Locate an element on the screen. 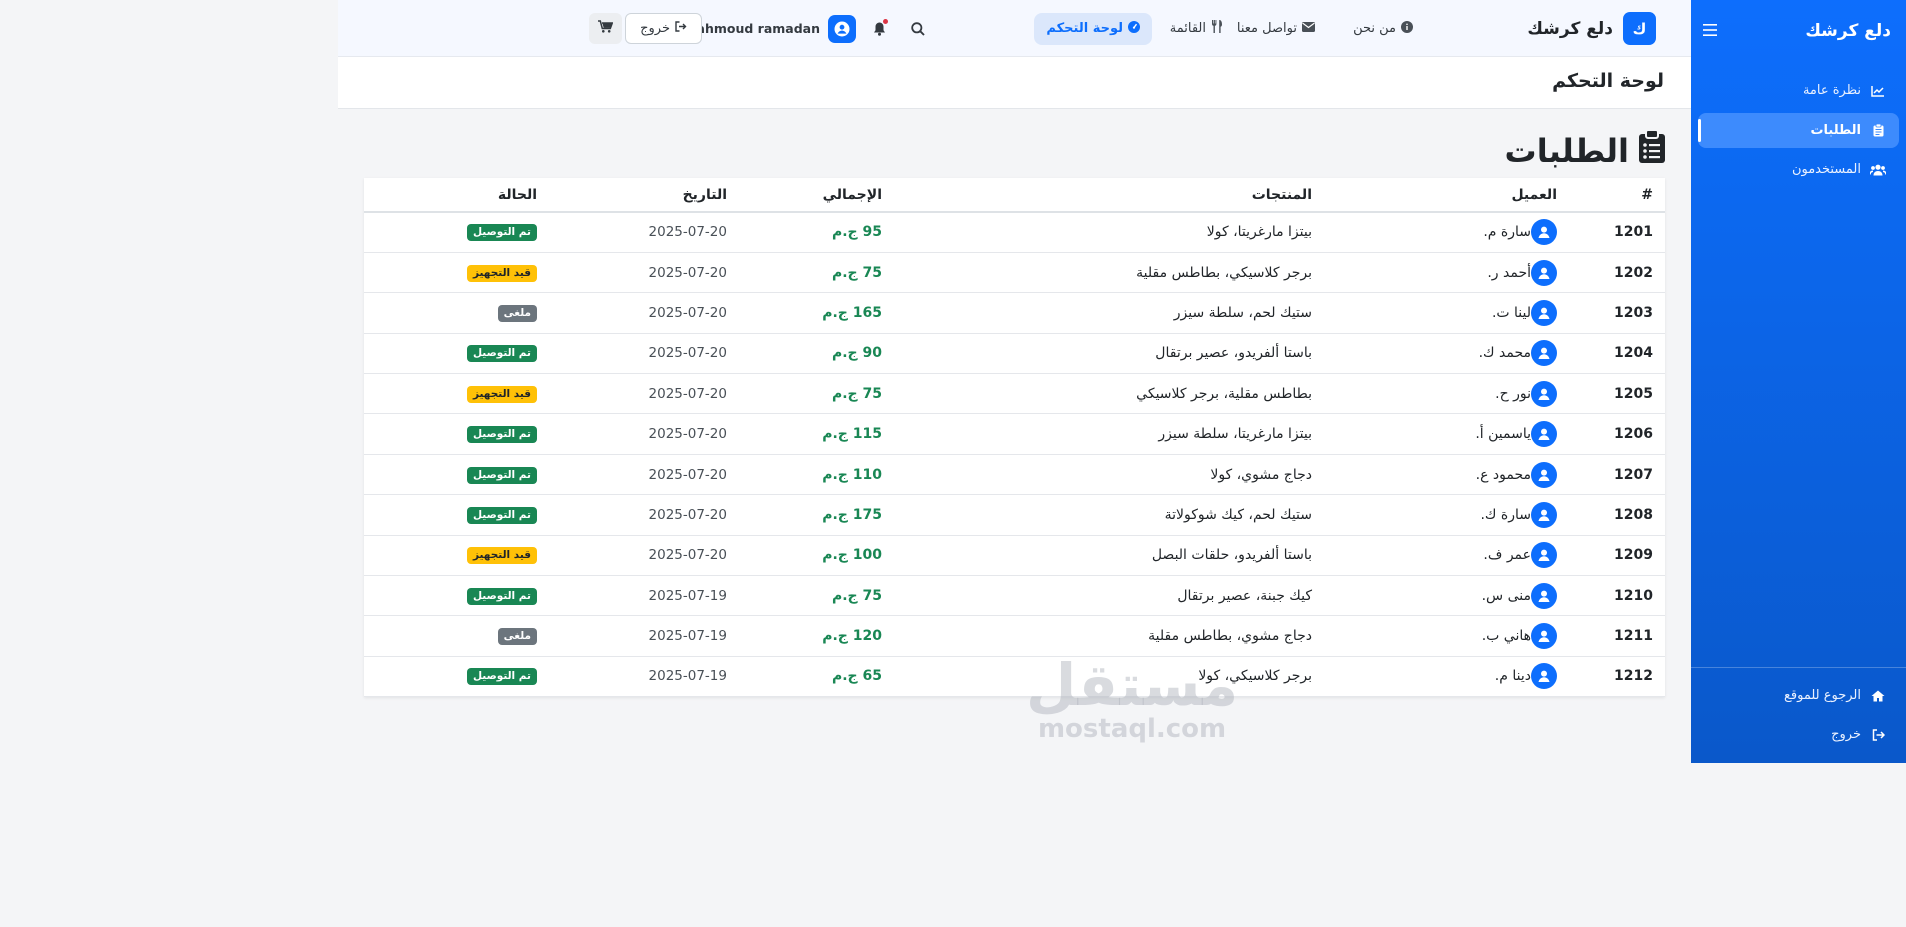  order-products: دجاج مشوي، كولا is located at coordinates (1105, 475).